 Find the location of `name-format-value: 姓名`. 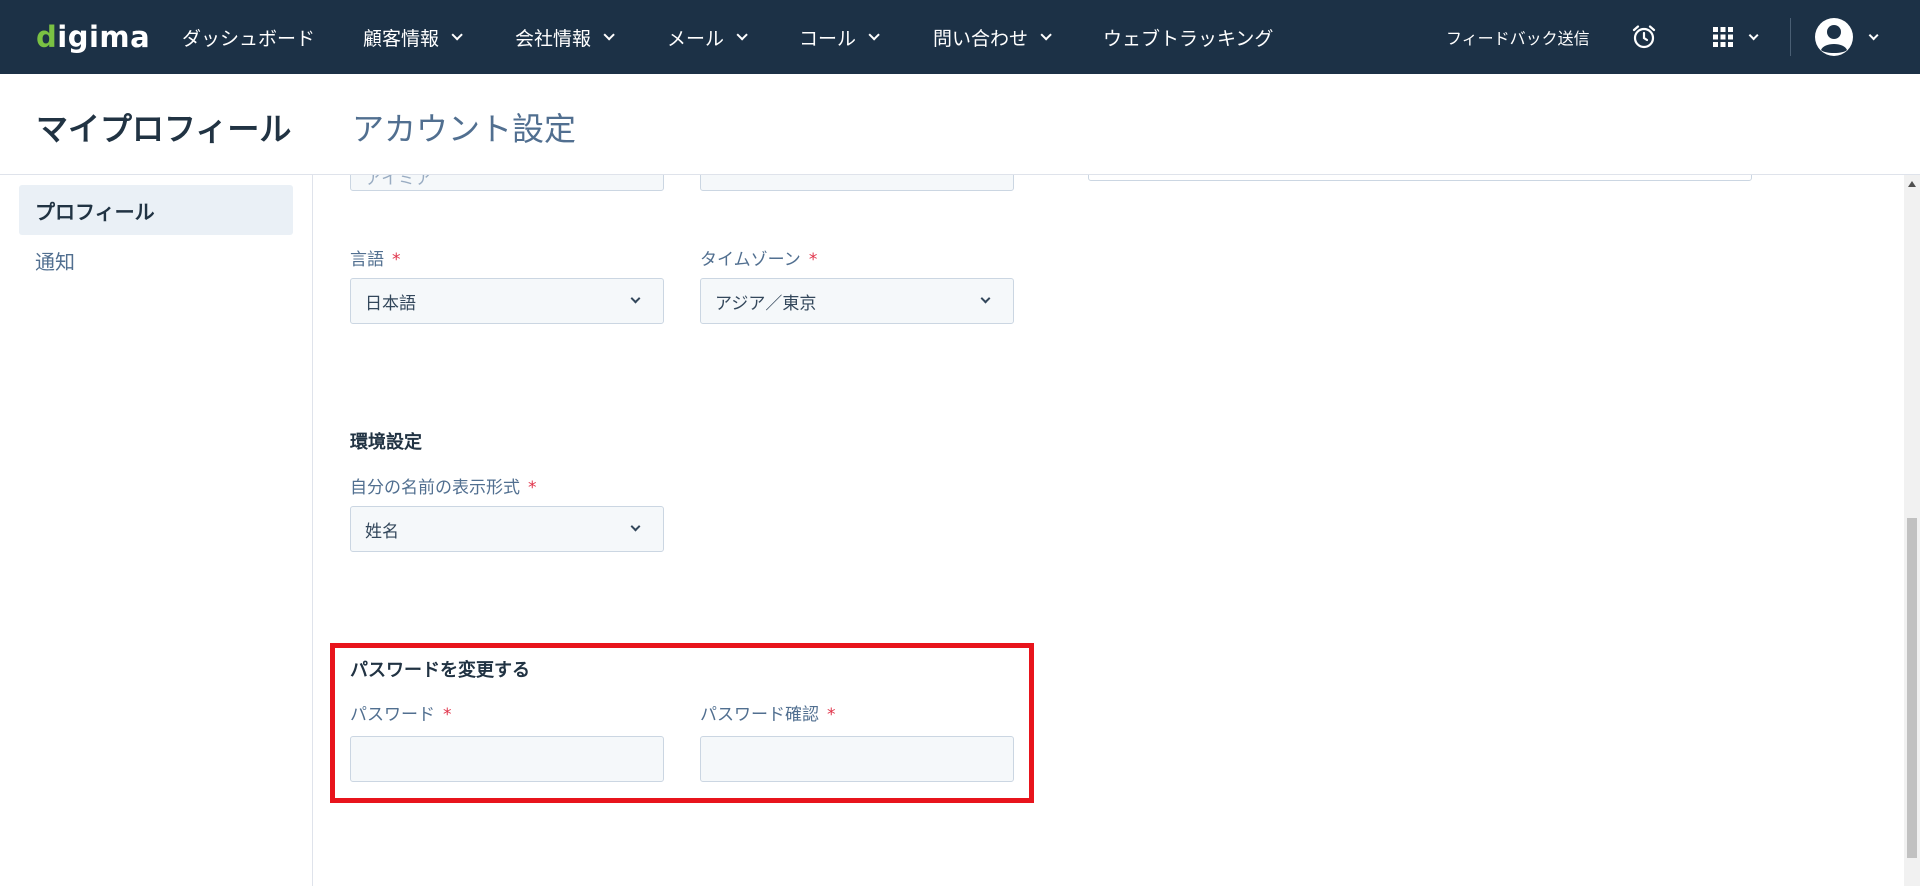

name-format-value: 姓名 is located at coordinates (382, 531).